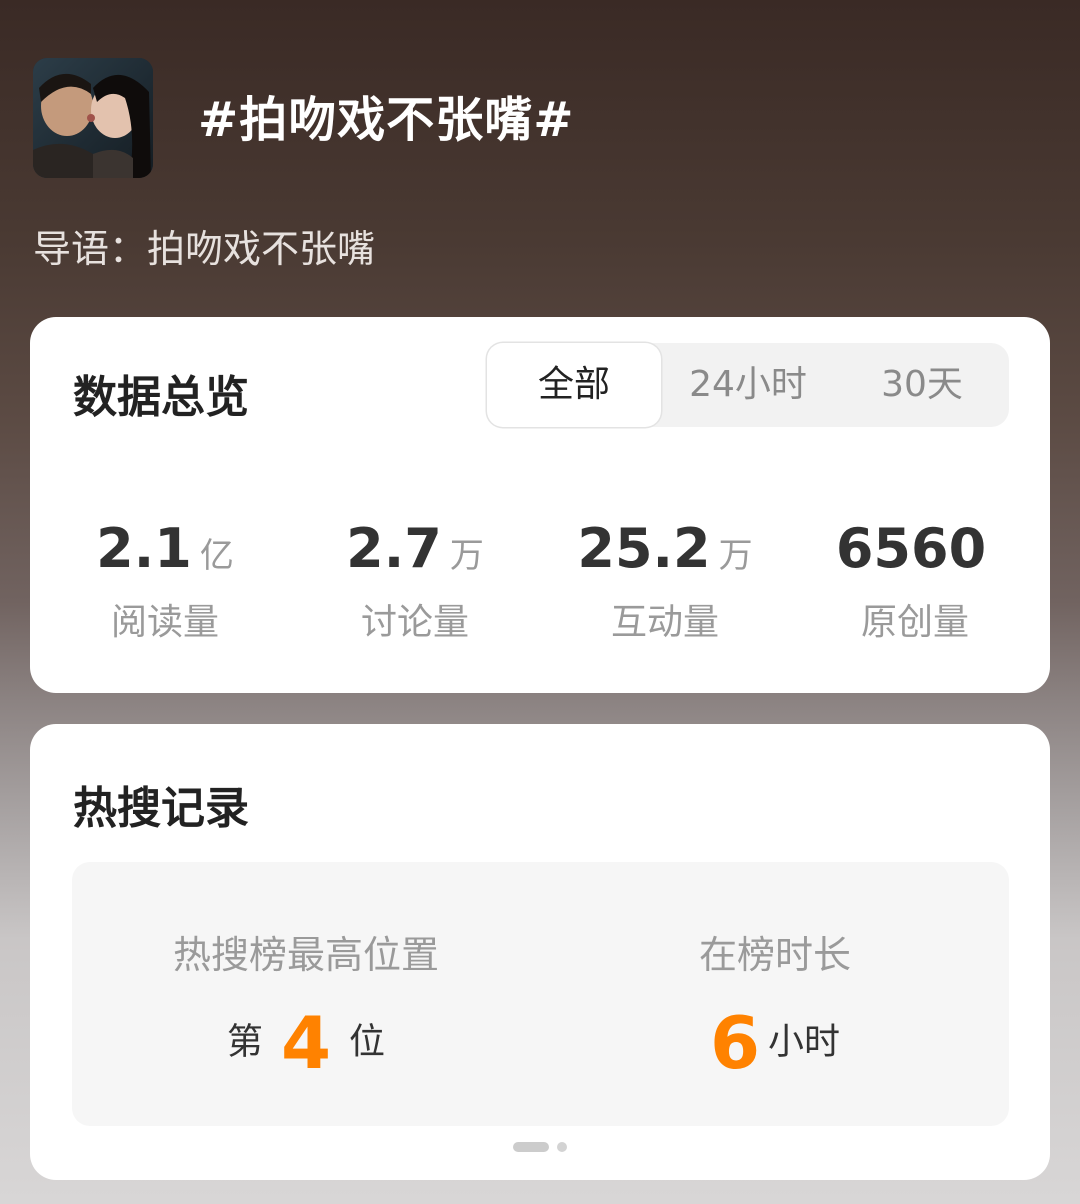 This screenshot has width=1080, height=1204. What do you see at coordinates (574, 385) in the screenshot?
I see `tab-all: 全部` at bounding box center [574, 385].